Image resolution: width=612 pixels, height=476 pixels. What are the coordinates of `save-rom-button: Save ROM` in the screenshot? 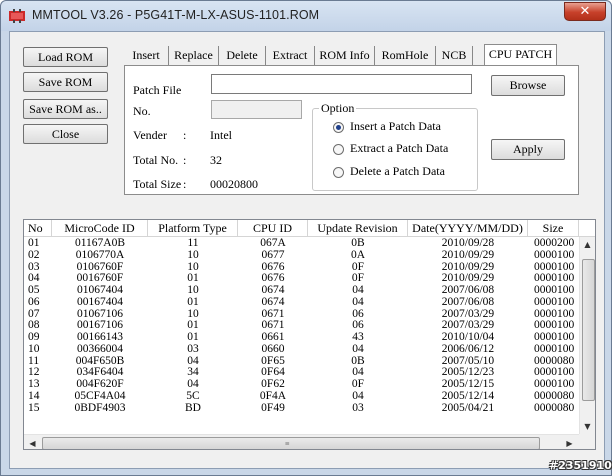 It's located at (65, 82).